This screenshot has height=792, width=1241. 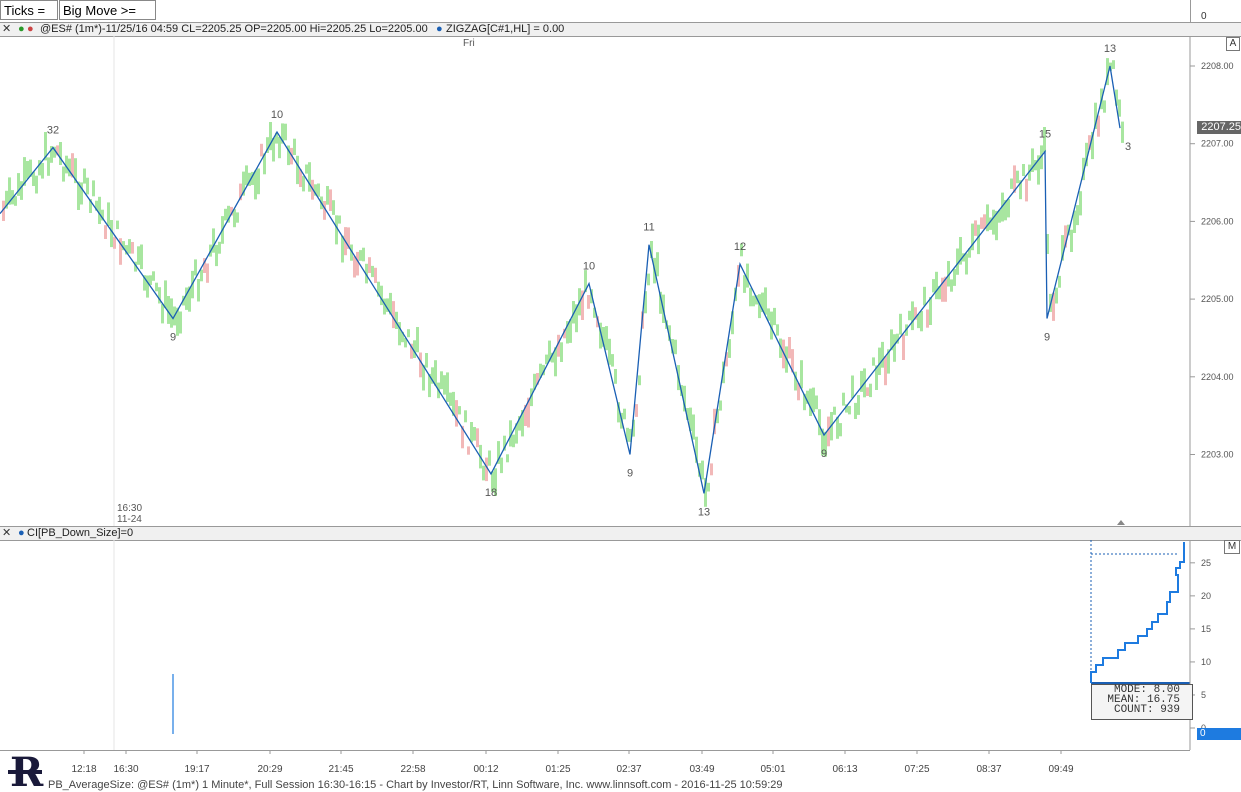 I want to click on lower-indicator-info: CI[PB_Down_Size]=0, so click(x=80, y=533).